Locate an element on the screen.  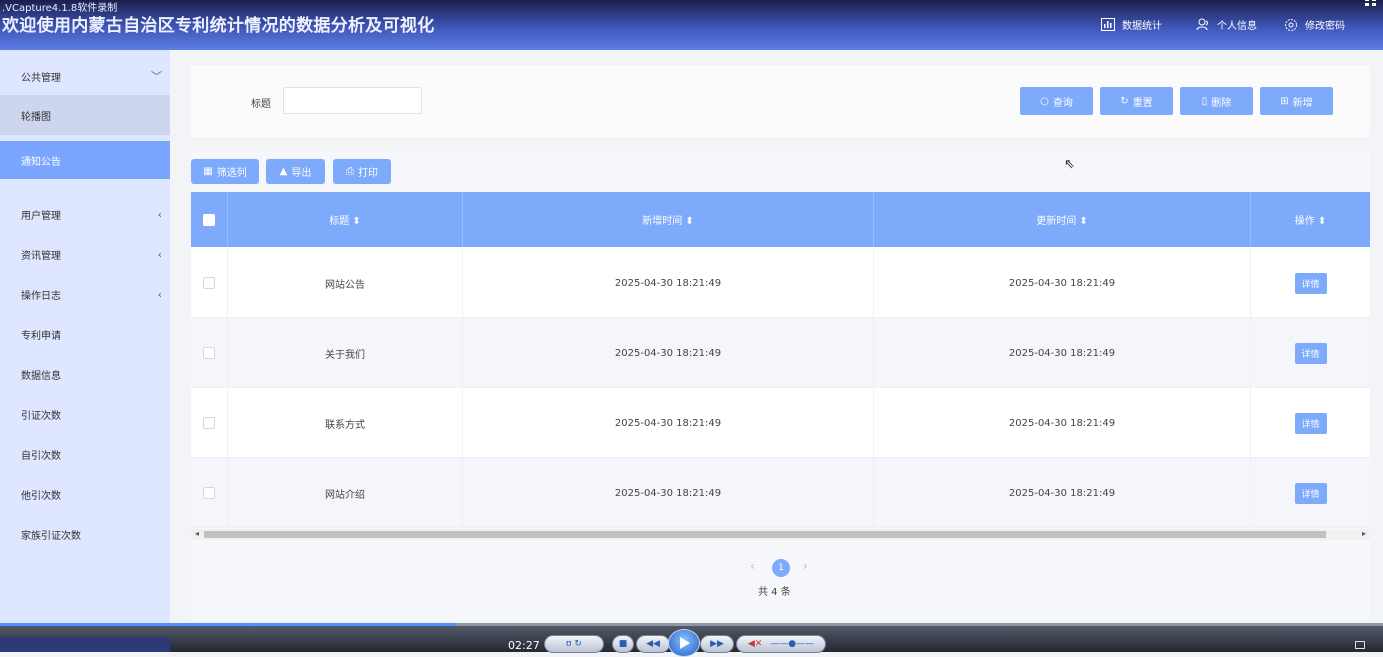
search-icon: ○ is located at coordinates (1044, 101).